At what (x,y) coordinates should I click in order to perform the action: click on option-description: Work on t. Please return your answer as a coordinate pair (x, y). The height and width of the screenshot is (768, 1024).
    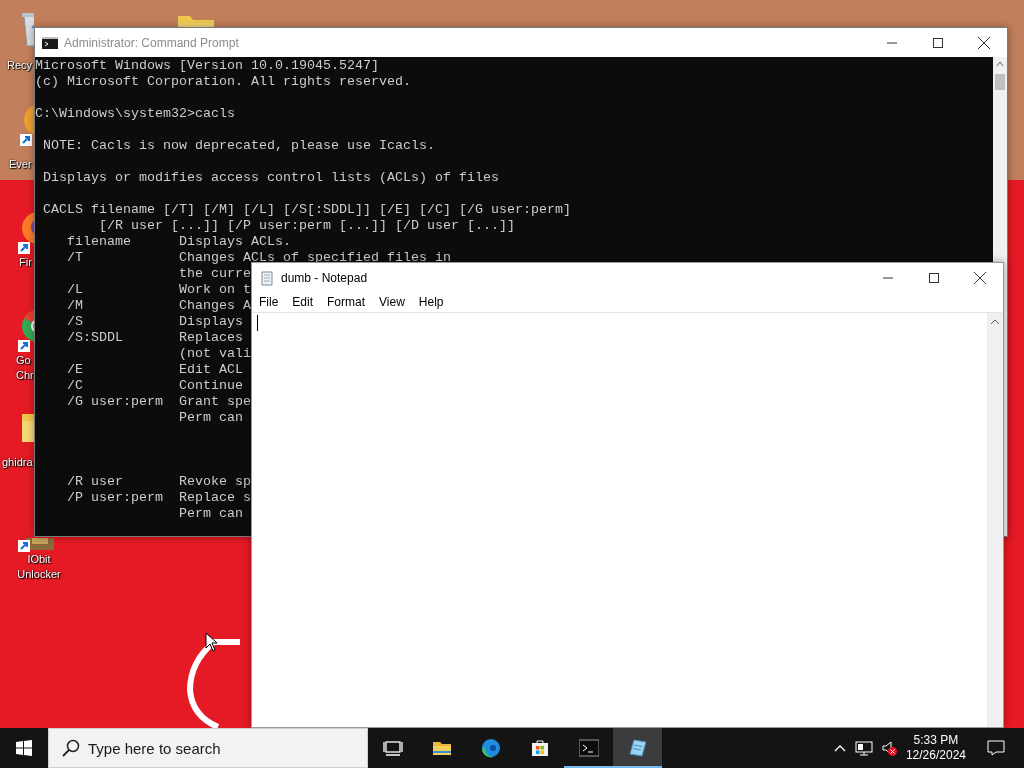
    Looking at the image, I should click on (215, 290).